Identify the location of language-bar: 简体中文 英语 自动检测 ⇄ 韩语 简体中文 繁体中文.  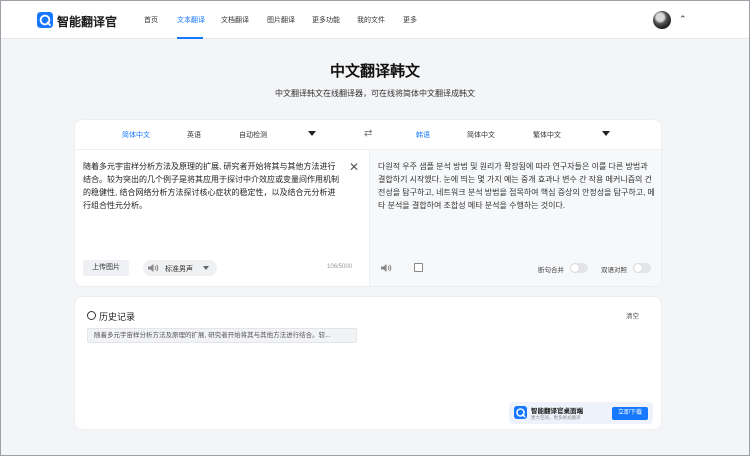
(368, 135).